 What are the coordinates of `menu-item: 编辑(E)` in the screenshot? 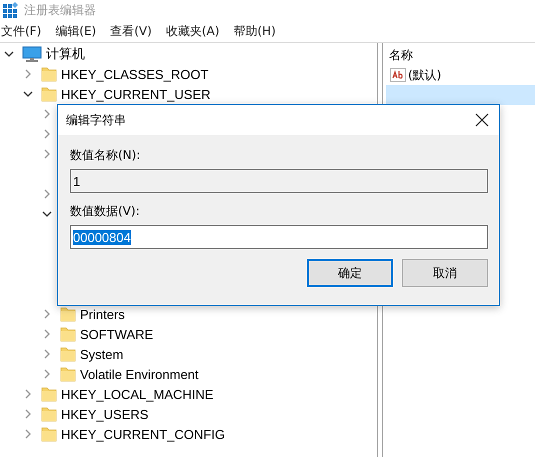 It's located at (75, 31).